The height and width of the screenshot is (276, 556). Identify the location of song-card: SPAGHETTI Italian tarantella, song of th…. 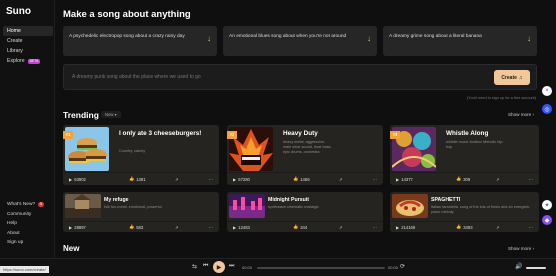
(464, 212).